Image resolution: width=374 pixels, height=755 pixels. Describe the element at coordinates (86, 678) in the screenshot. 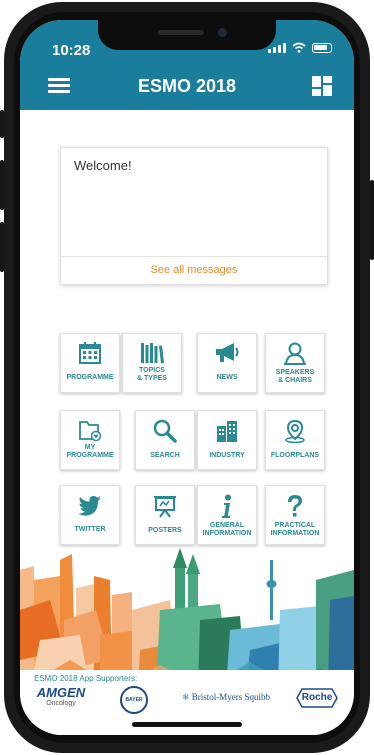

I see `supporters-label: ESMO 2018 App Supporters:` at that location.